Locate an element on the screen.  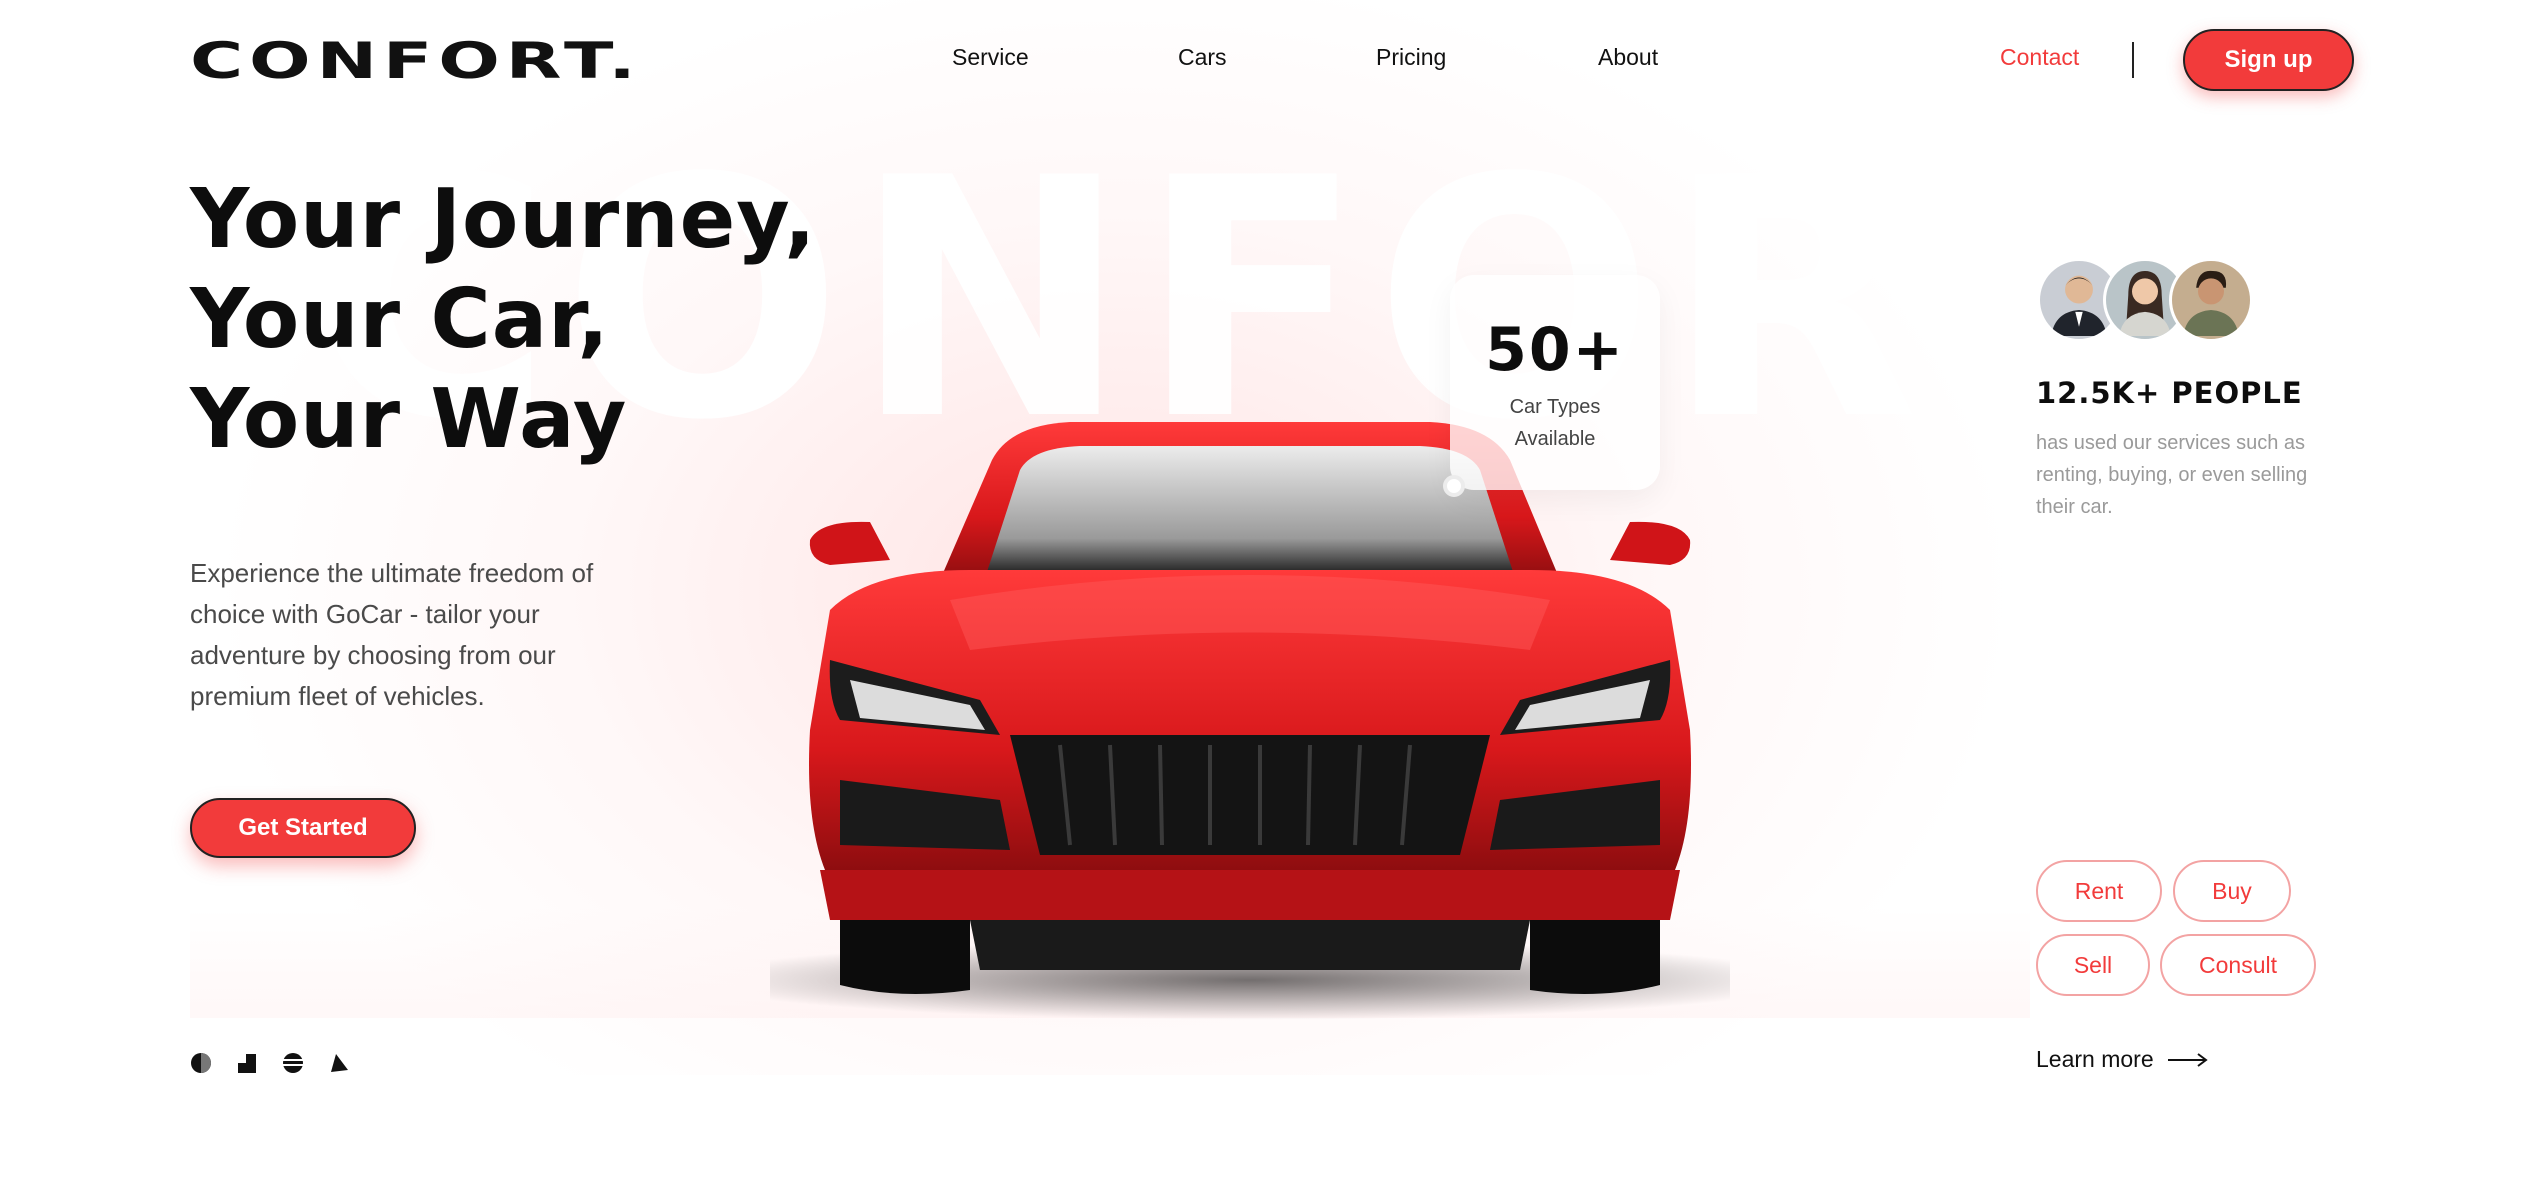
car-types-card: 50+ Car Types Available is located at coordinates (1555, 382).